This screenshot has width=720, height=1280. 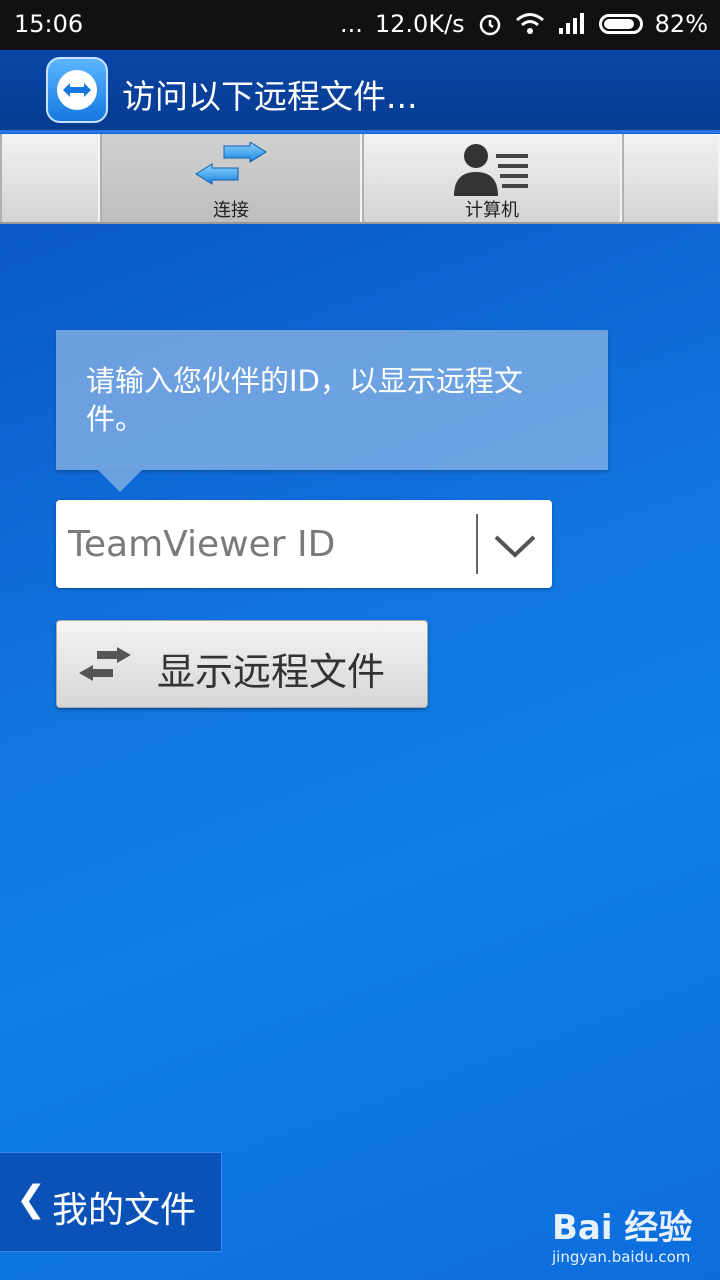 I want to click on battery-icon, so click(x=620, y=24).